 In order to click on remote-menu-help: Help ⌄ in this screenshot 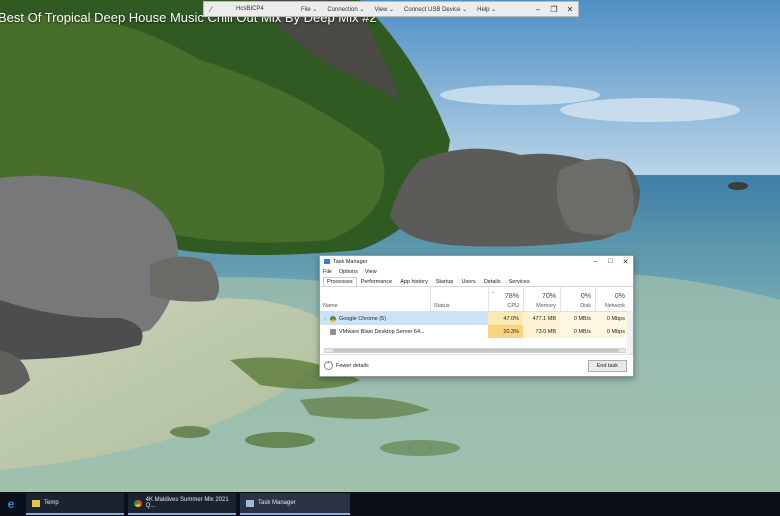, I will do `click(486, 9)`.